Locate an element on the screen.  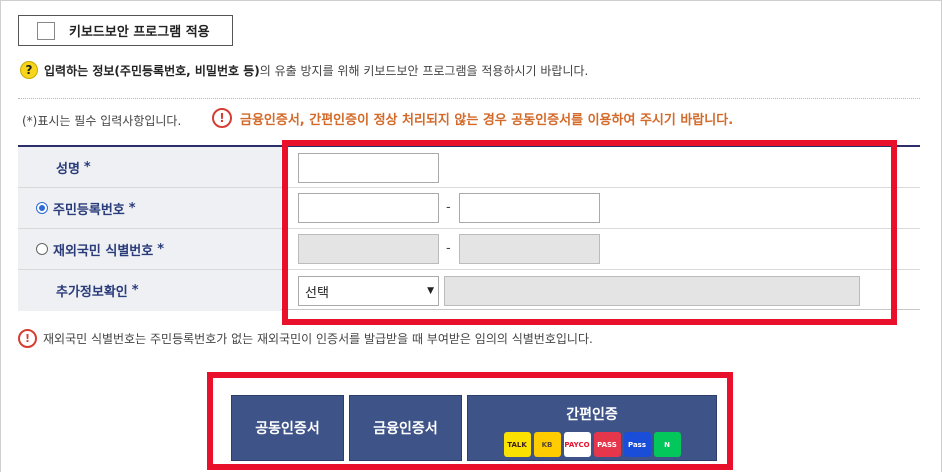
frame-top-border is located at coordinates (471, 0).